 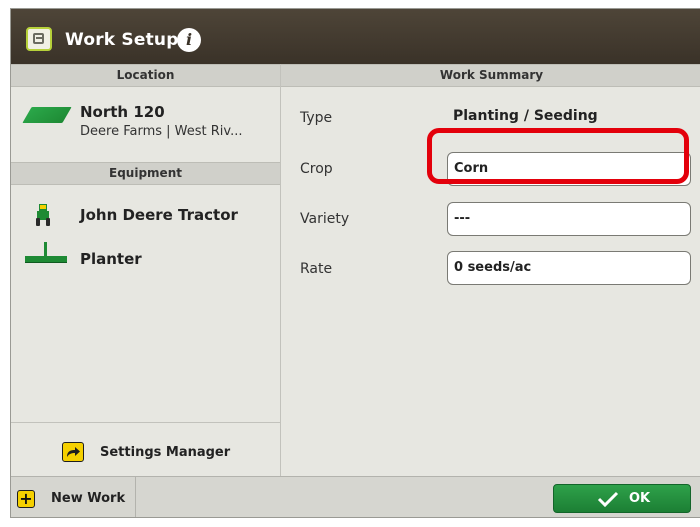 I want to click on new-work-button: + New Work, so click(x=73, y=497).